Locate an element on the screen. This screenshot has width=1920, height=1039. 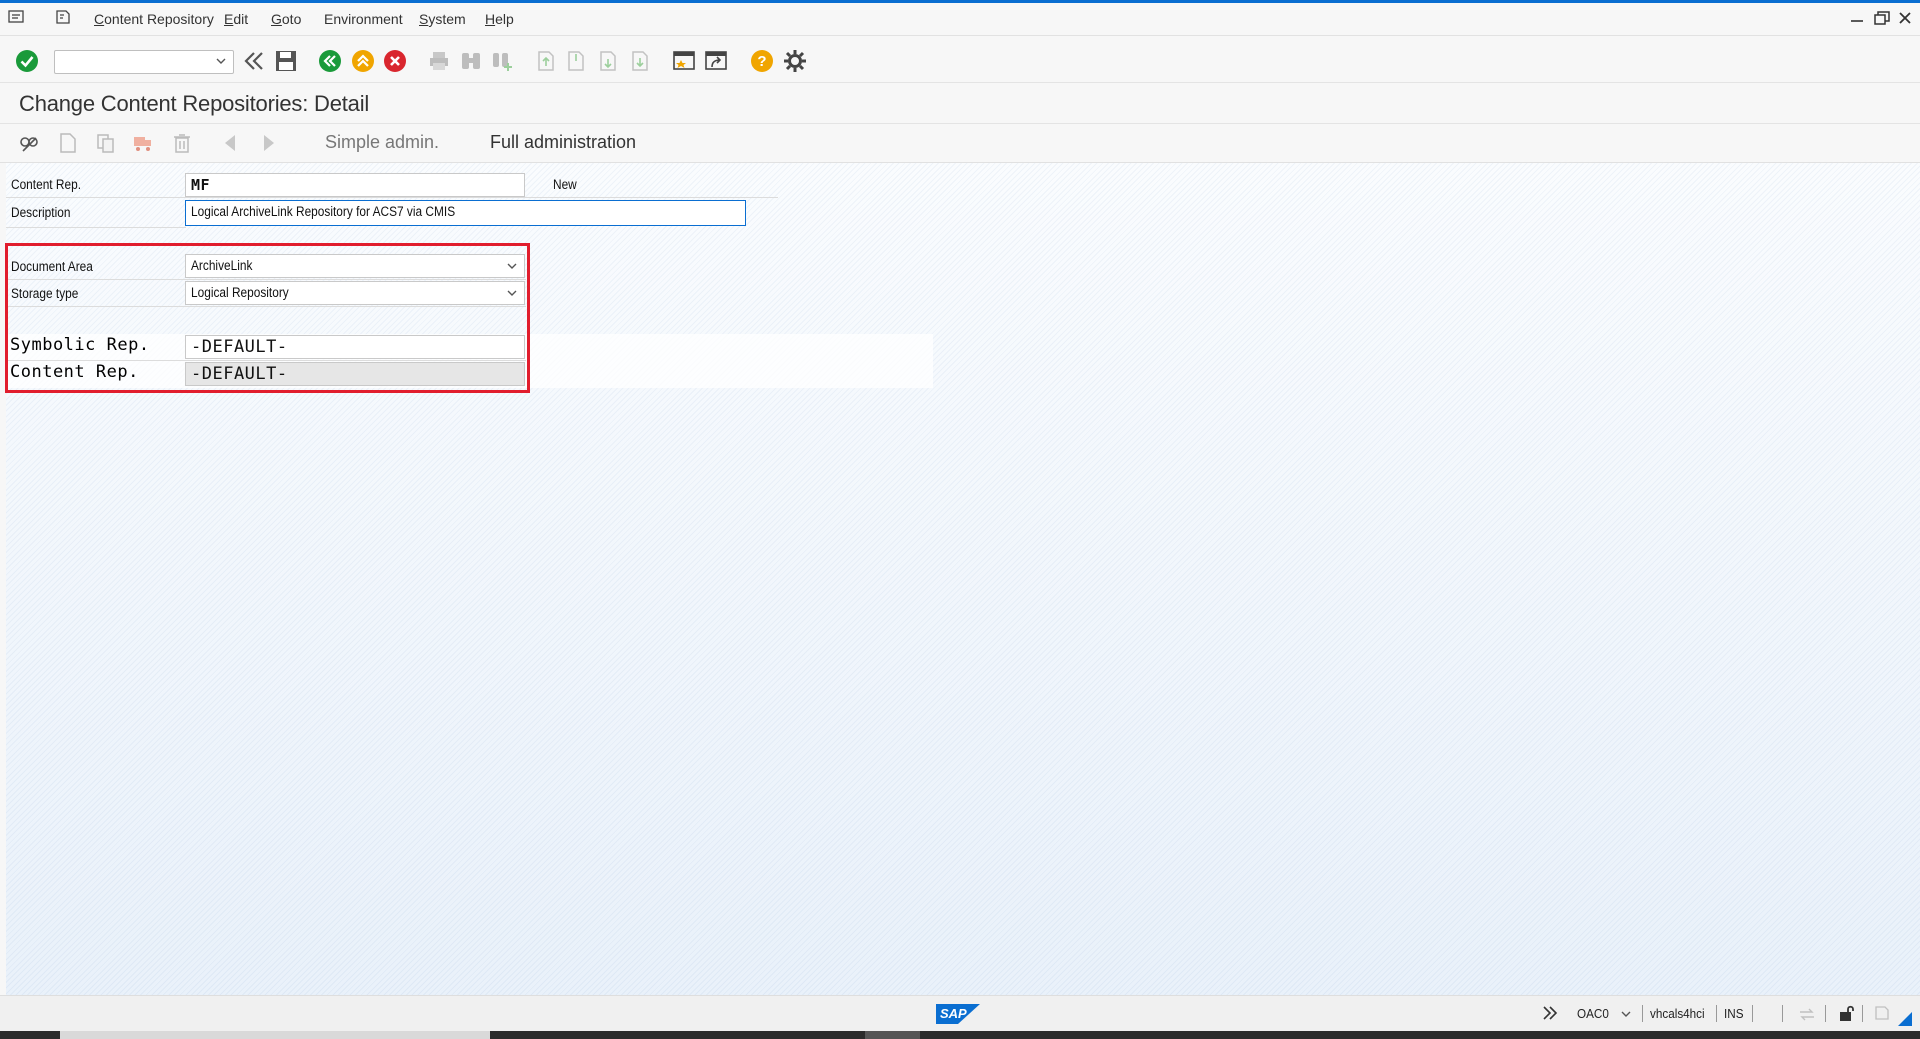
create-document-icon is located at coordinates (68, 143).